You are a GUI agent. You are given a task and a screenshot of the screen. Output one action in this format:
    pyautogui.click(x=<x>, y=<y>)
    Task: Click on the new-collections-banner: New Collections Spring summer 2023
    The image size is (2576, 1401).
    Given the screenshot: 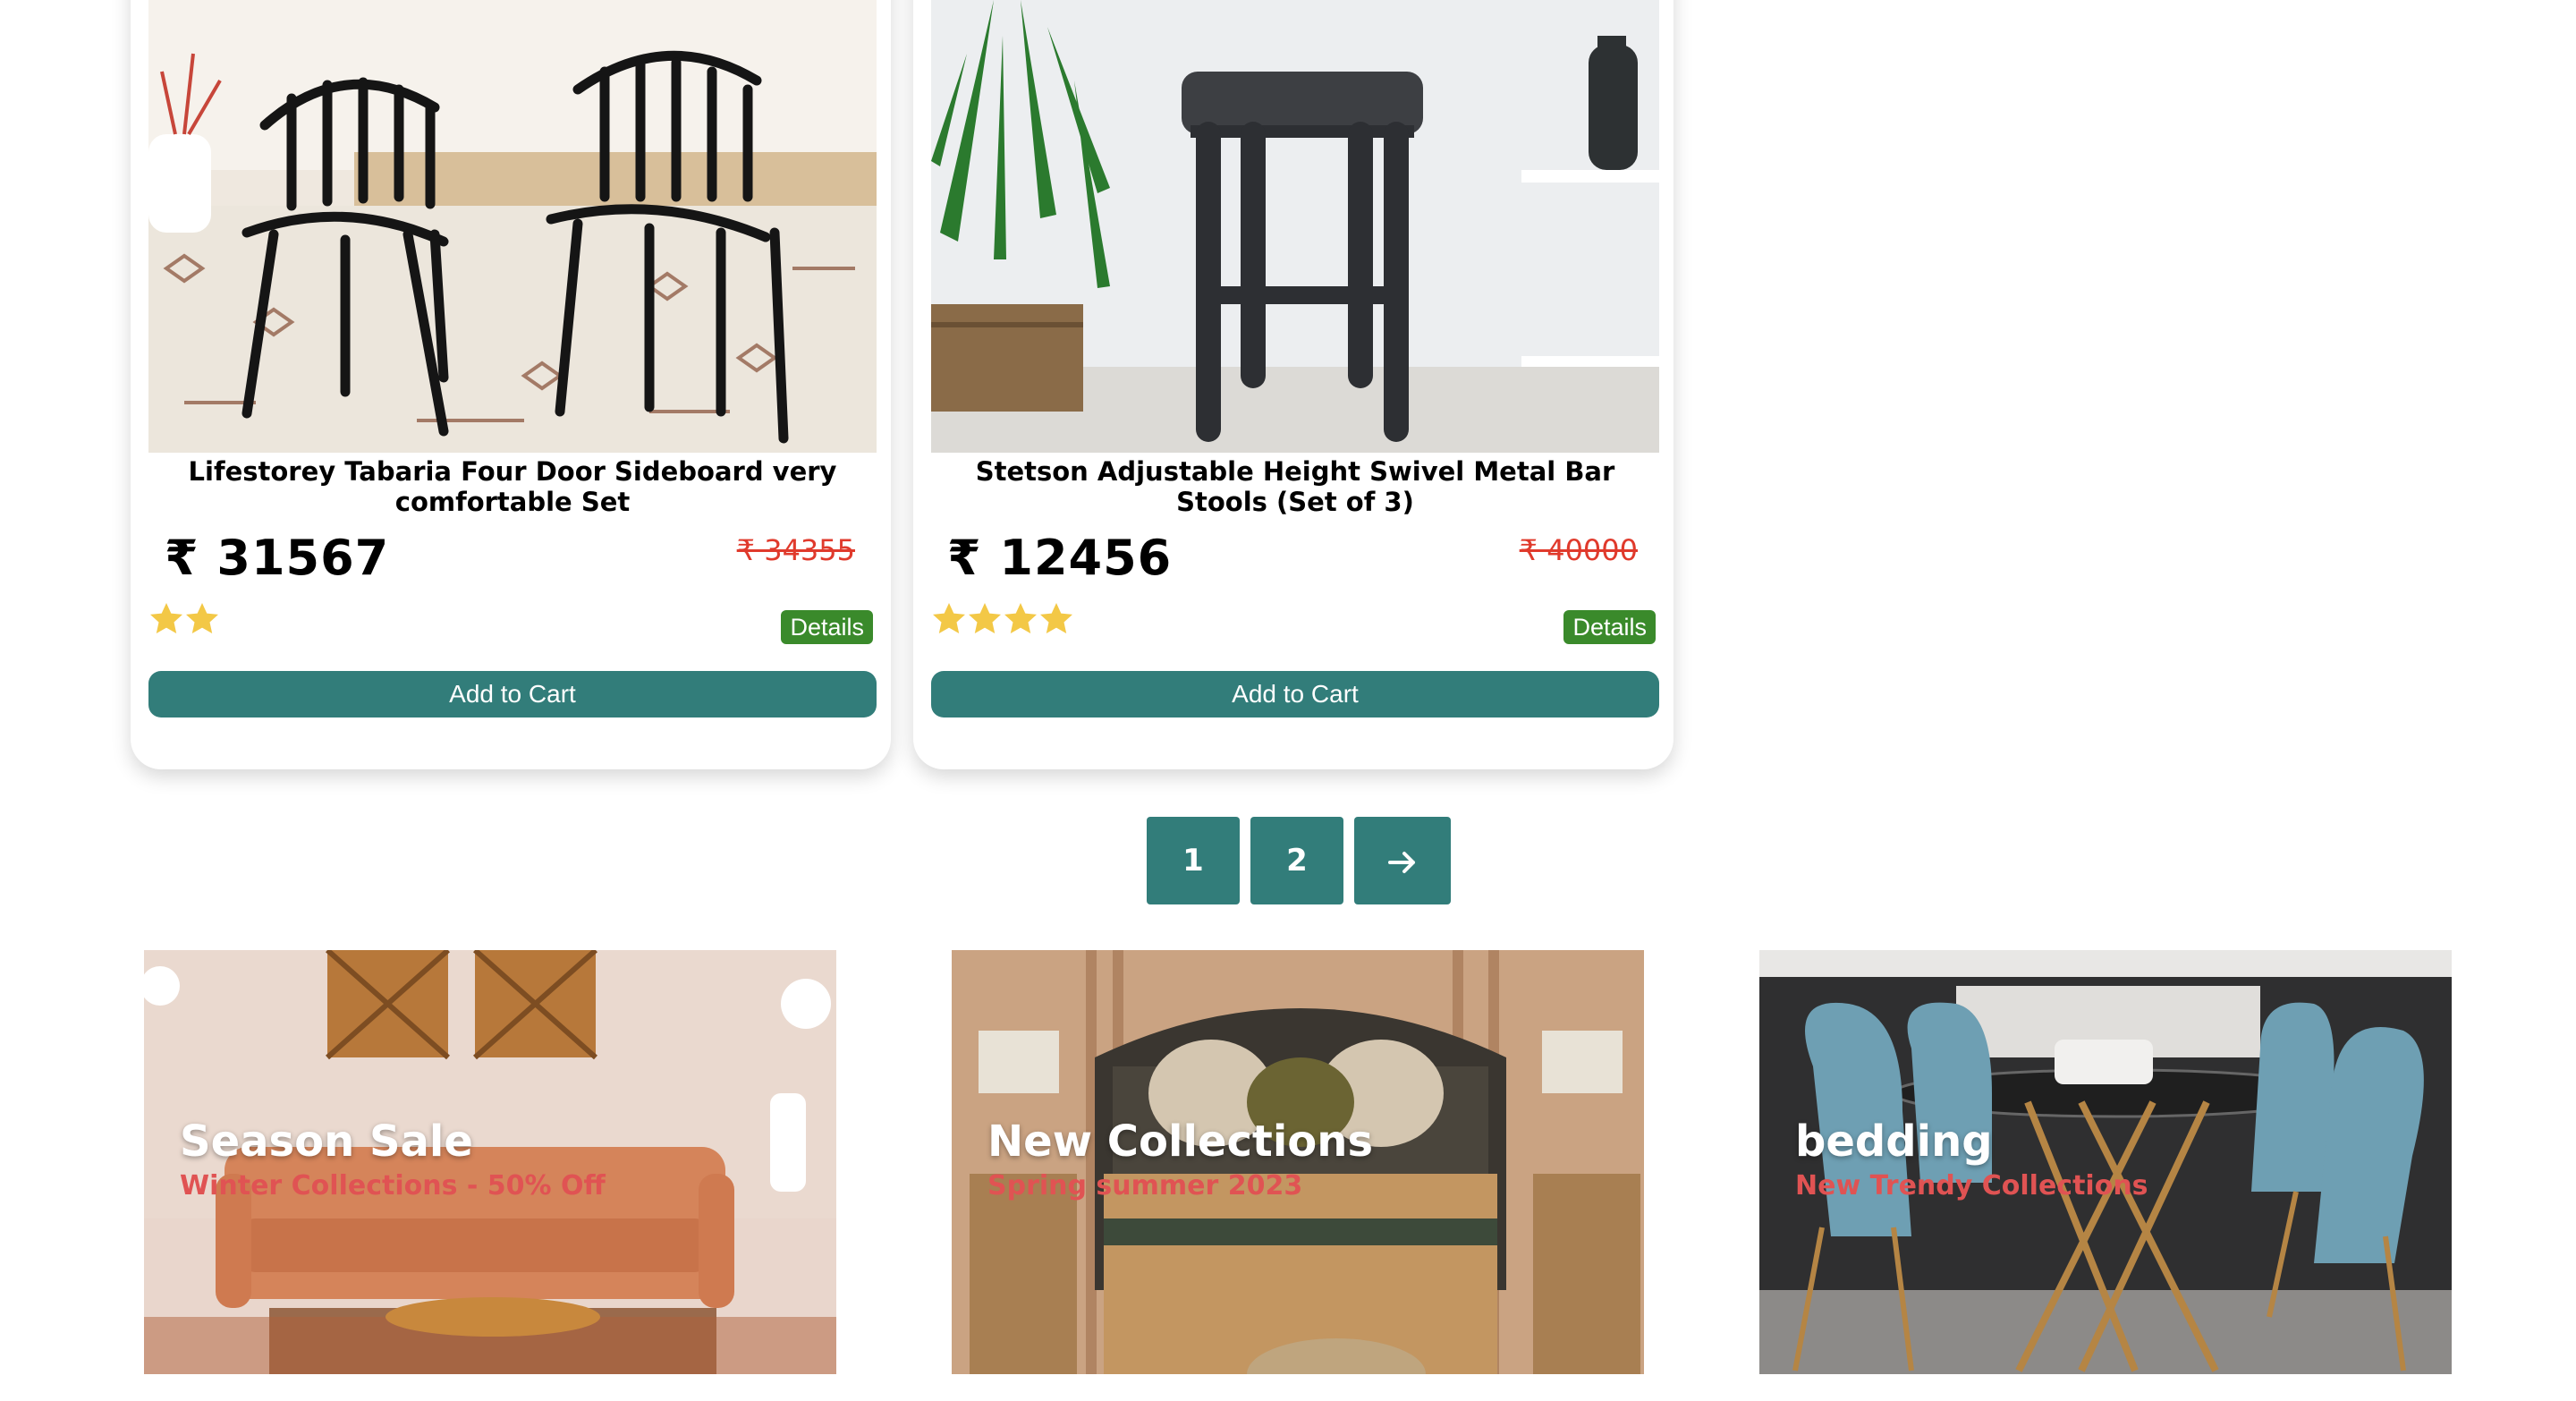 What is the action you would take?
    pyautogui.click(x=1298, y=1162)
    